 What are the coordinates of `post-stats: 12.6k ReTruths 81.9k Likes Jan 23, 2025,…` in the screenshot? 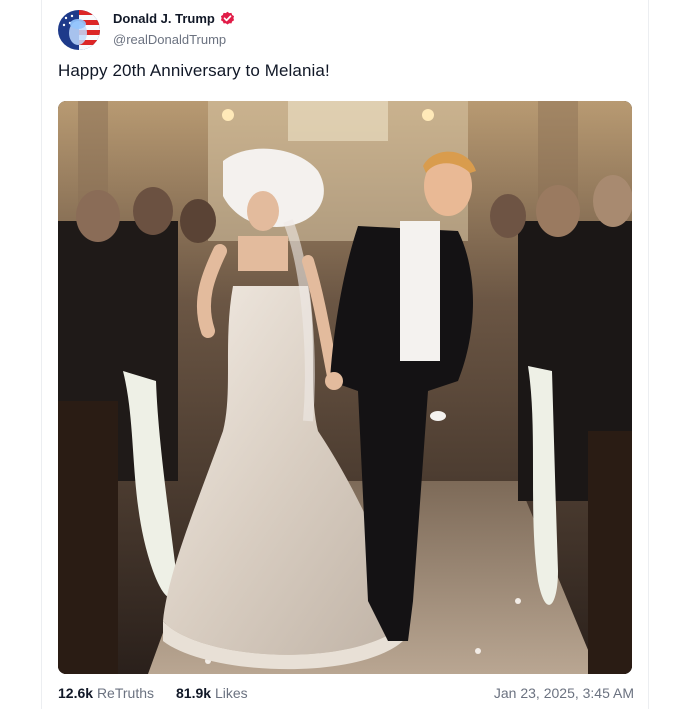 It's located at (346, 694).